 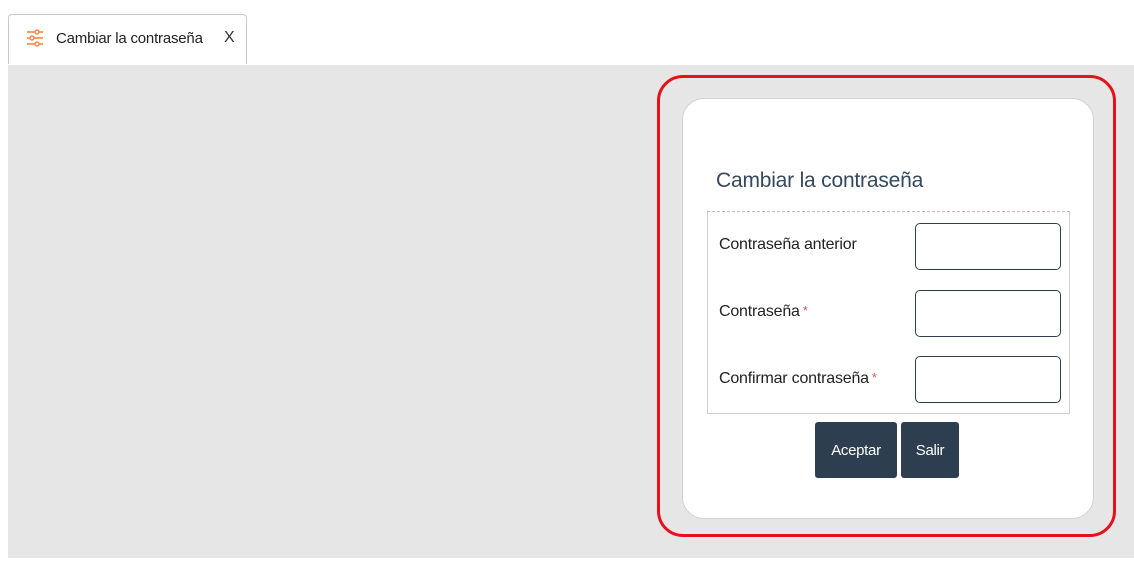 I want to click on exit-button: Salir, so click(x=930, y=450).